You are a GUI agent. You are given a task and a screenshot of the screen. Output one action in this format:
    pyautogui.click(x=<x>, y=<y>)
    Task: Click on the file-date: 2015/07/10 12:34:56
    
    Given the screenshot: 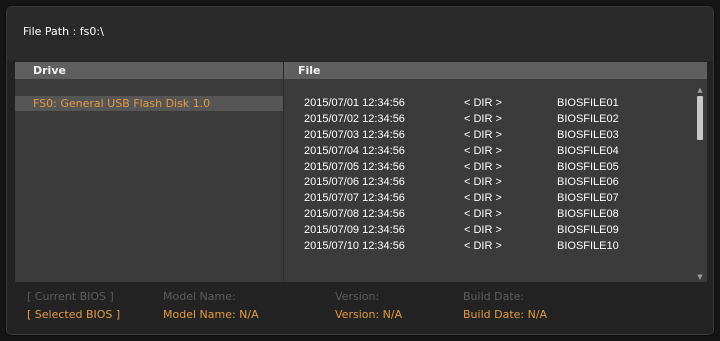 What is the action you would take?
    pyautogui.click(x=354, y=246)
    